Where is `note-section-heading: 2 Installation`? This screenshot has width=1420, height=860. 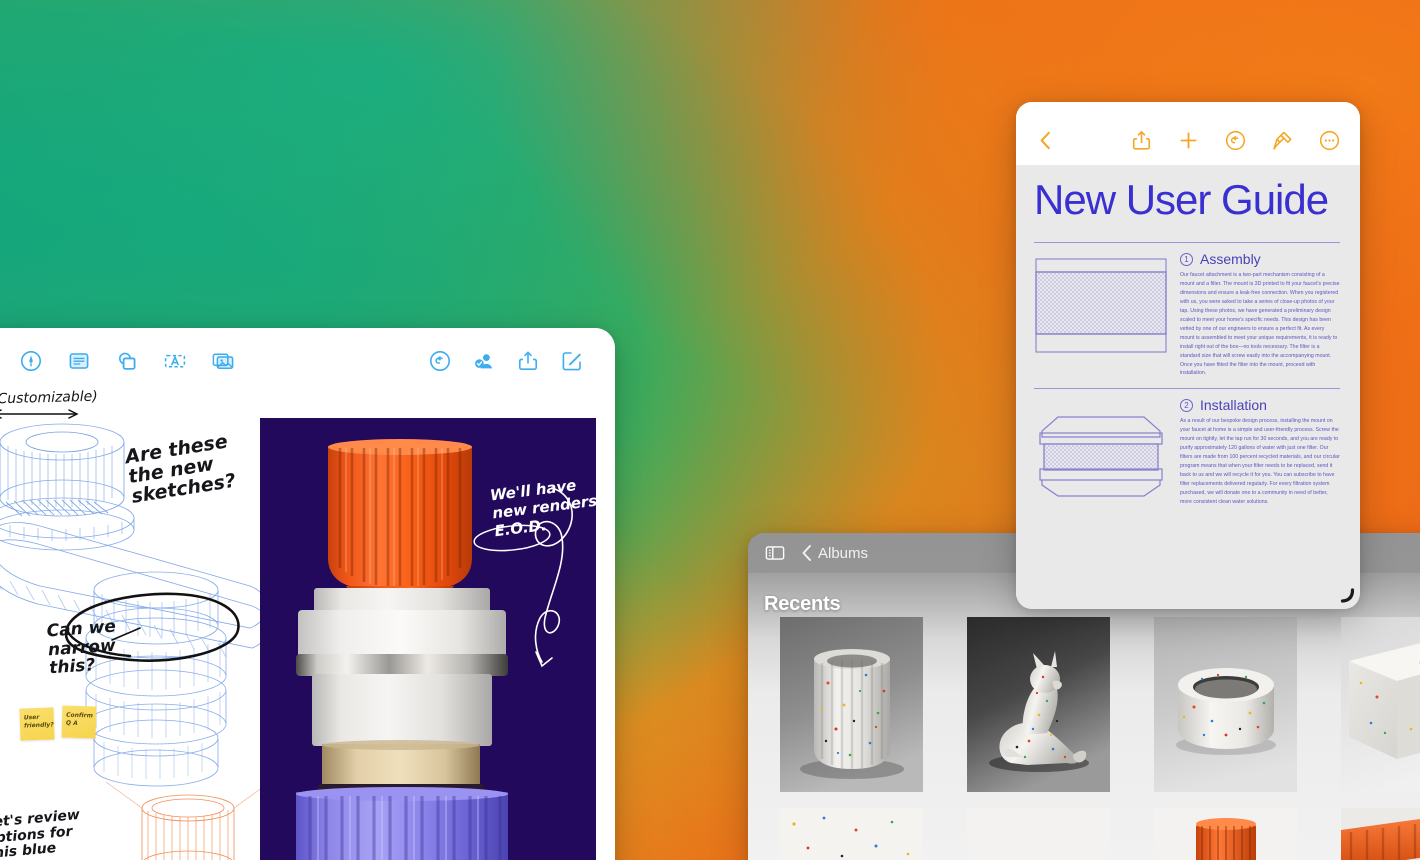 note-section-heading: 2 Installation is located at coordinates (1260, 405).